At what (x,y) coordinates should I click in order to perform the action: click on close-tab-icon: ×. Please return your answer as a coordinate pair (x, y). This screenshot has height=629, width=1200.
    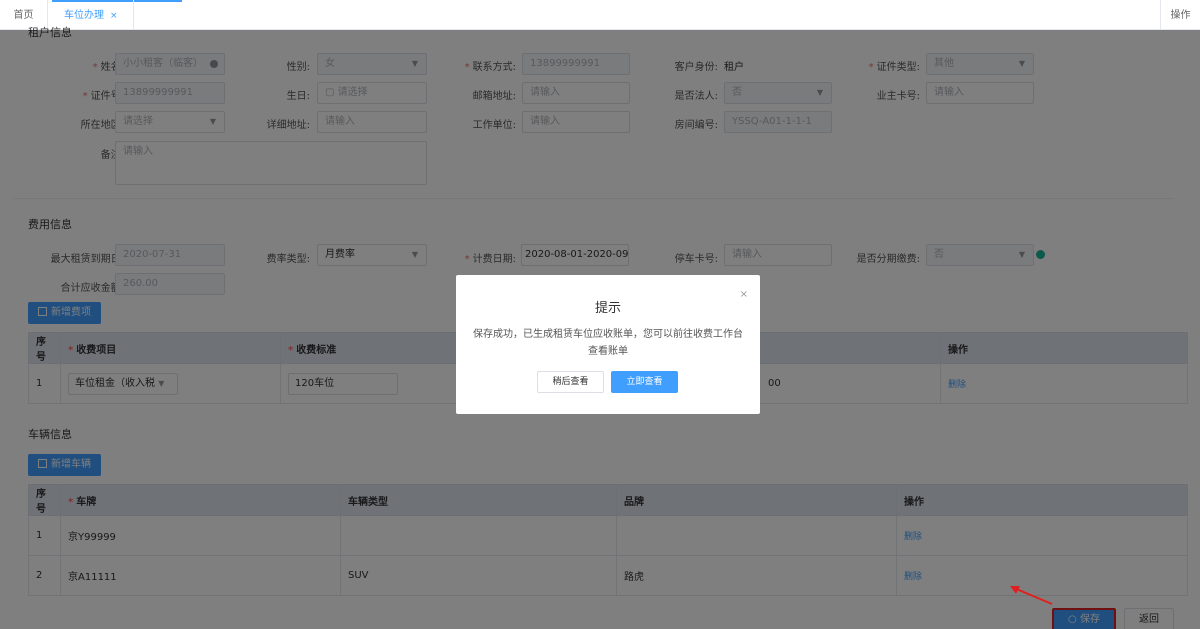
    Looking at the image, I should click on (114, 16).